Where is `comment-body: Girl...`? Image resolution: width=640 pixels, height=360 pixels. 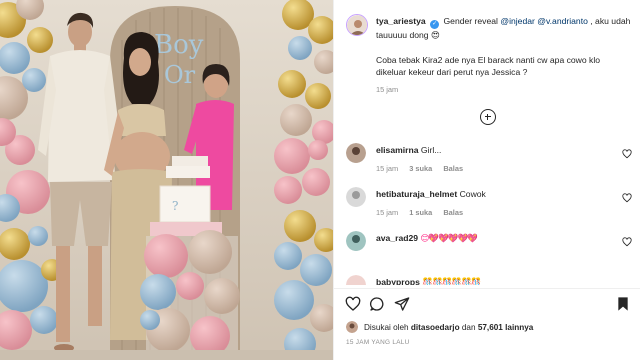
comment-body: Girl... is located at coordinates (431, 150).